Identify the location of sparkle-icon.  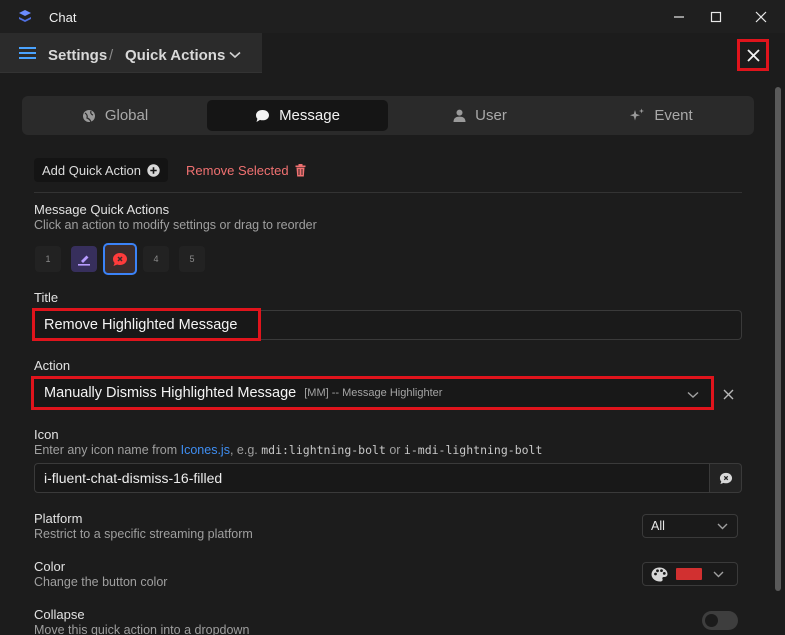
(637, 114).